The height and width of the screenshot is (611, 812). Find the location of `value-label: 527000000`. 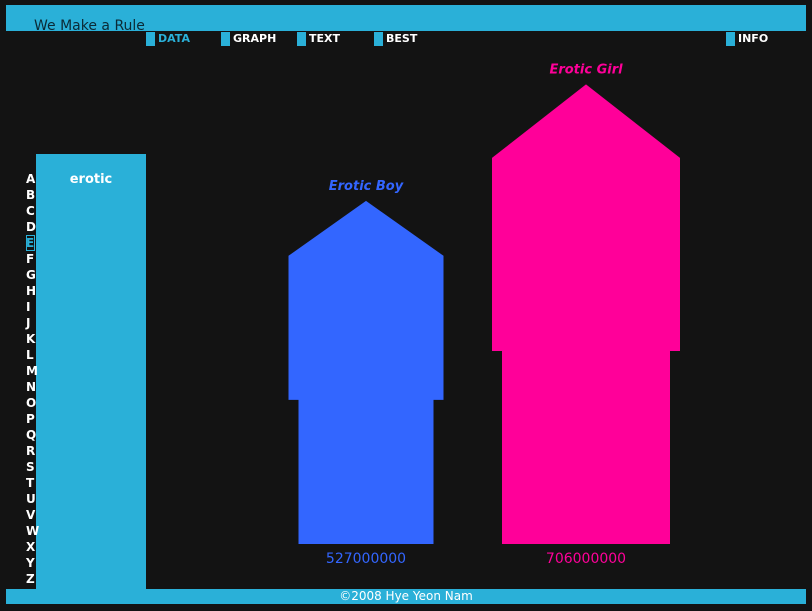

value-label: 527000000 is located at coordinates (366, 559).